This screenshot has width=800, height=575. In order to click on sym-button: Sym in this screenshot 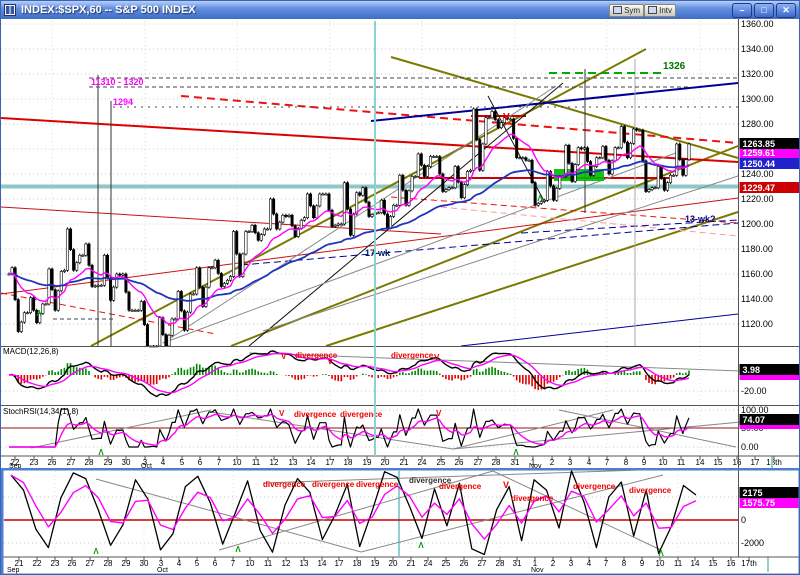, I will do `click(627, 10)`.